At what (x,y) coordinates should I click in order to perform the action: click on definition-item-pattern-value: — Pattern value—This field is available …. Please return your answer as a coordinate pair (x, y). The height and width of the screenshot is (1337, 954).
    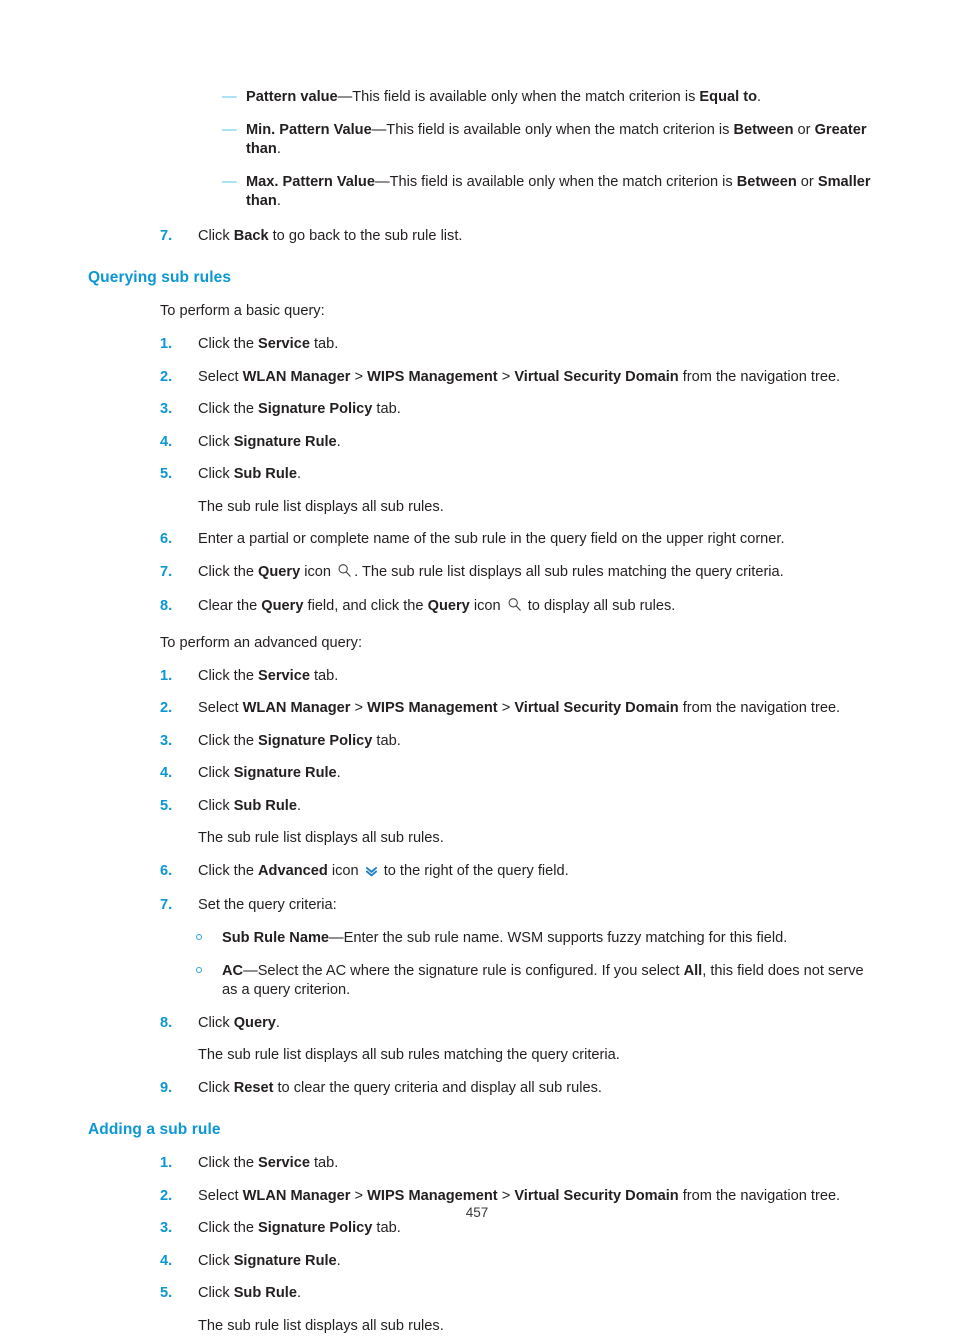
    Looking at the image, I should click on (477, 98).